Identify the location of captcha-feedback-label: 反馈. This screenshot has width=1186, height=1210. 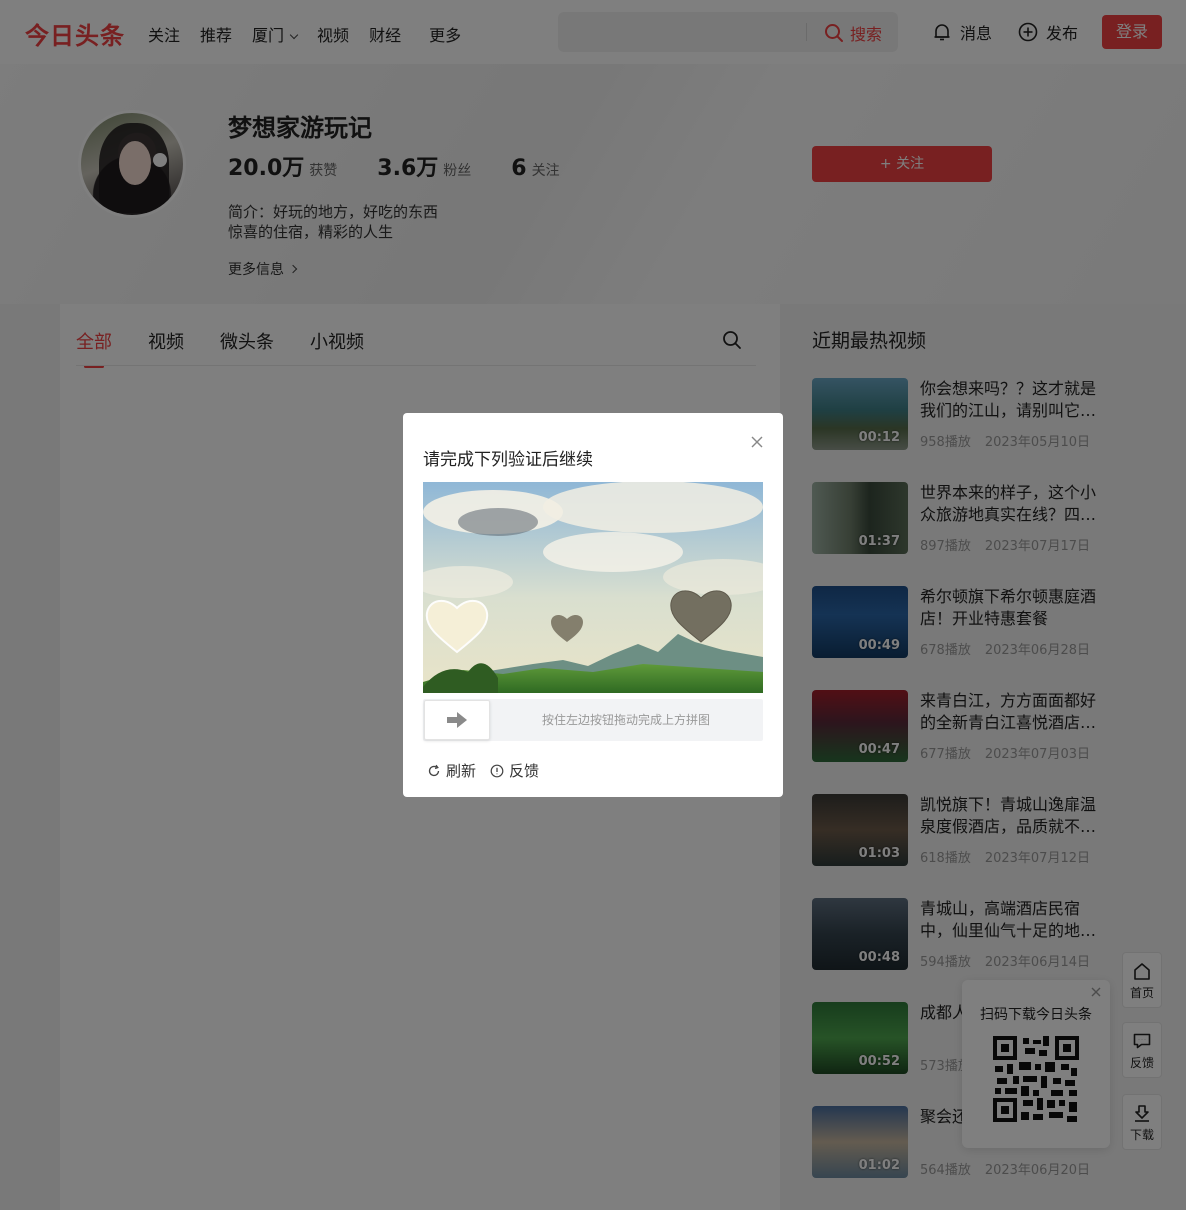
(524, 771).